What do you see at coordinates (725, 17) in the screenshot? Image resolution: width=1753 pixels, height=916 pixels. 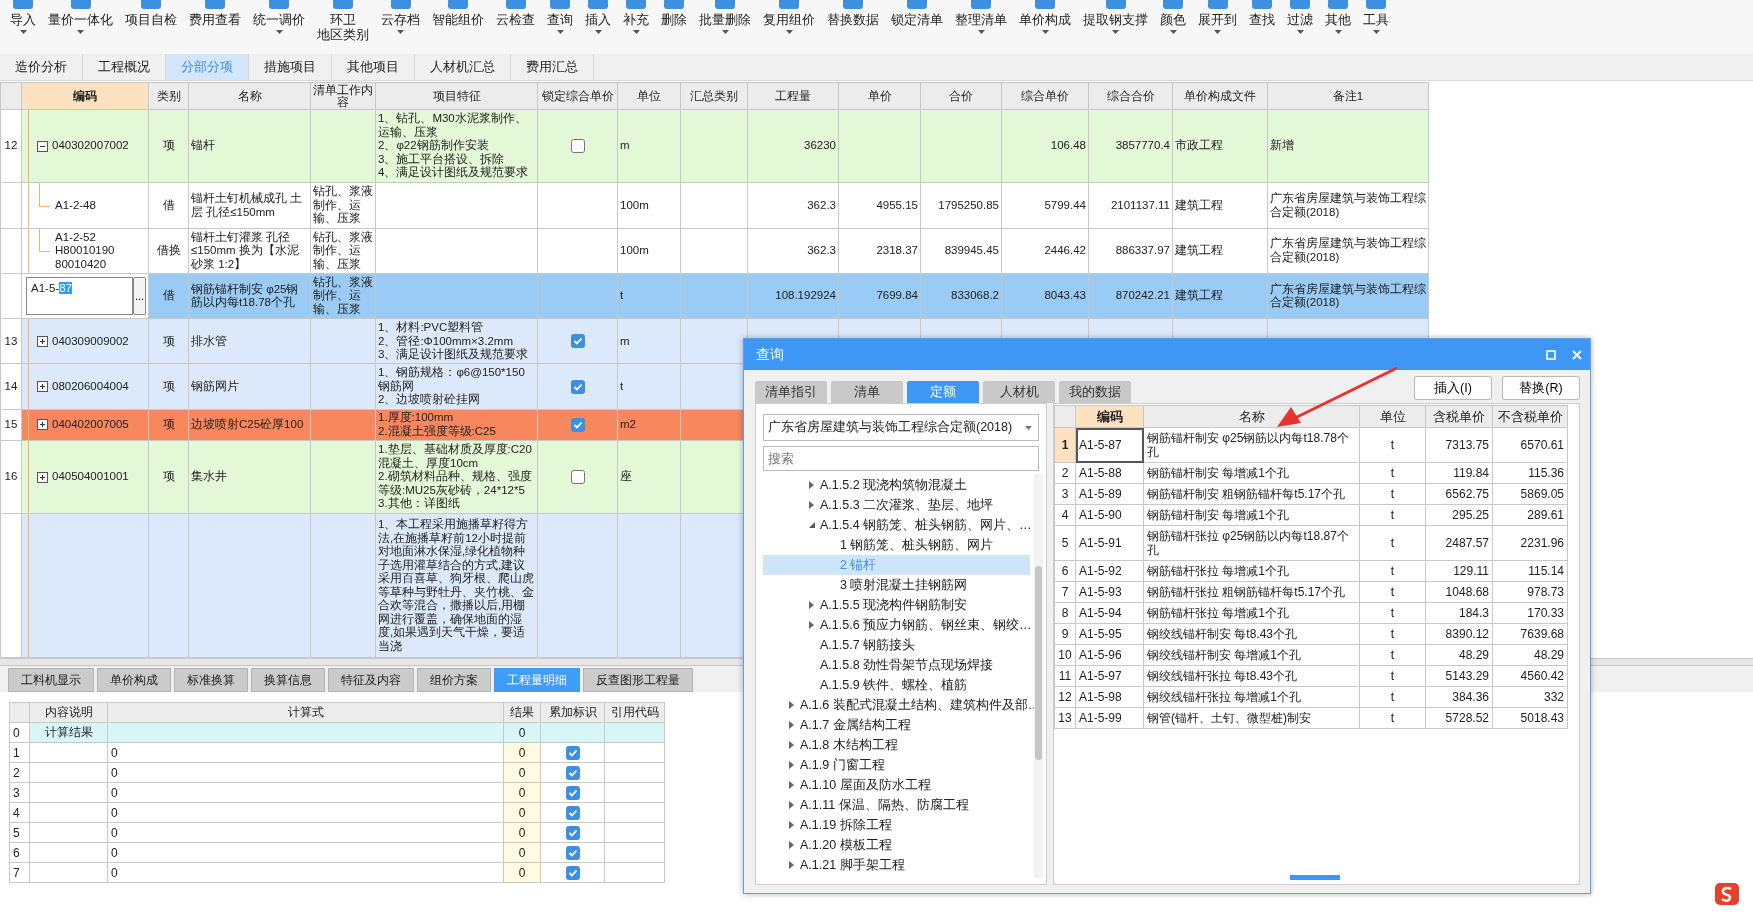 I see `toolbar-button: 批量删除` at bounding box center [725, 17].